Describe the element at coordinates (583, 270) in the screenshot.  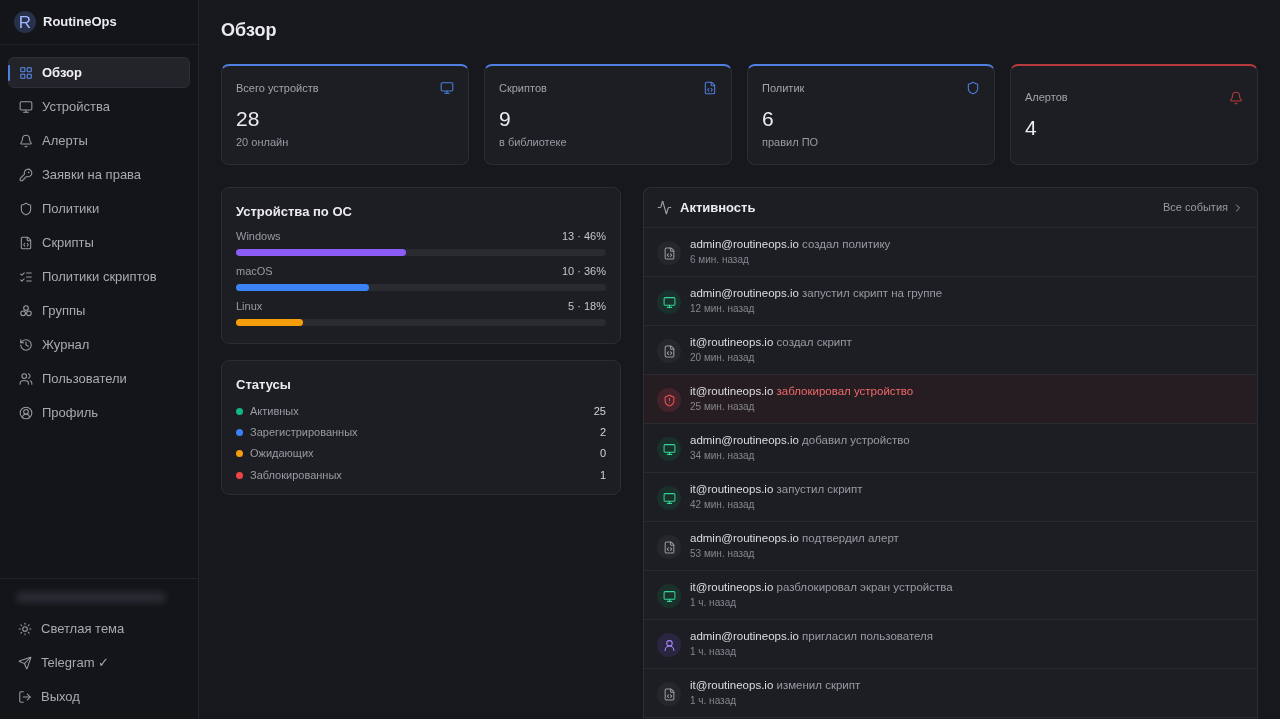
I see `os-reading: 10 · 36%` at that location.